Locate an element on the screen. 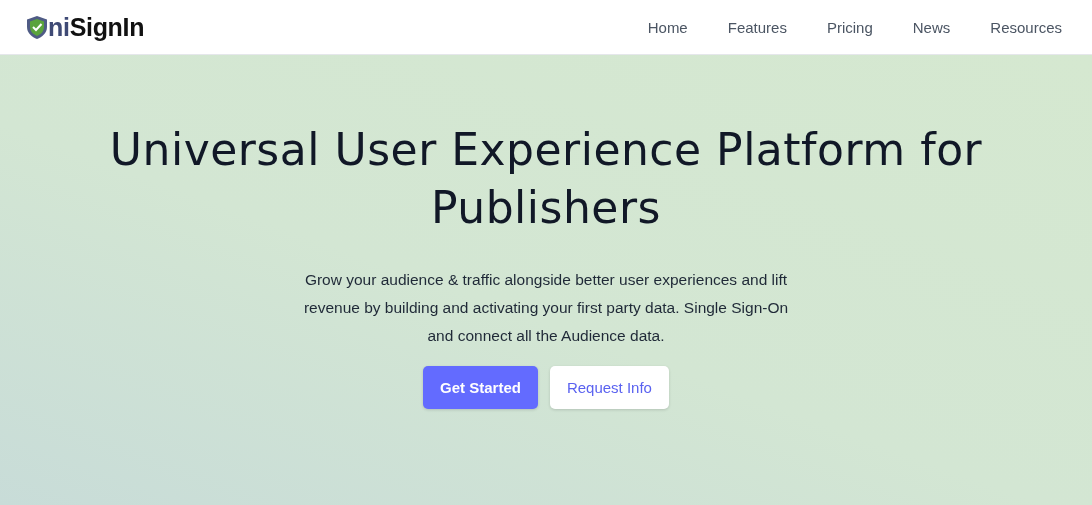 This screenshot has width=1092, height=505. nav-link: Pricing is located at coordinates (849, 27).